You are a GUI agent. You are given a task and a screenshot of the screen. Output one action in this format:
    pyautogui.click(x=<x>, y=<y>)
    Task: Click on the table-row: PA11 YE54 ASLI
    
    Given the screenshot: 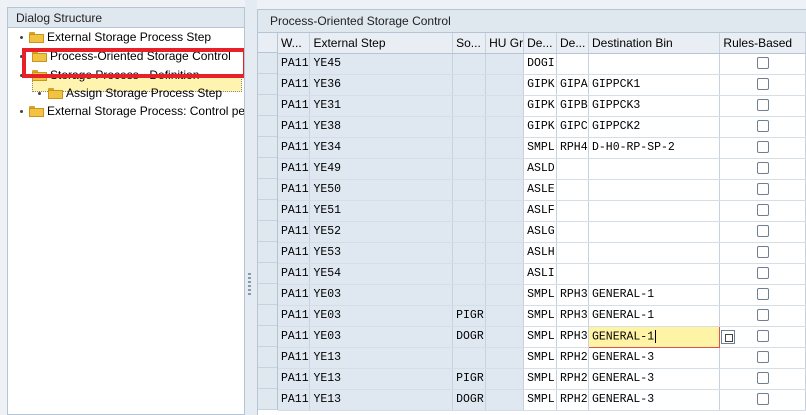 What is the action you would take?
    pyautogui.click(x=542, y=274)
    